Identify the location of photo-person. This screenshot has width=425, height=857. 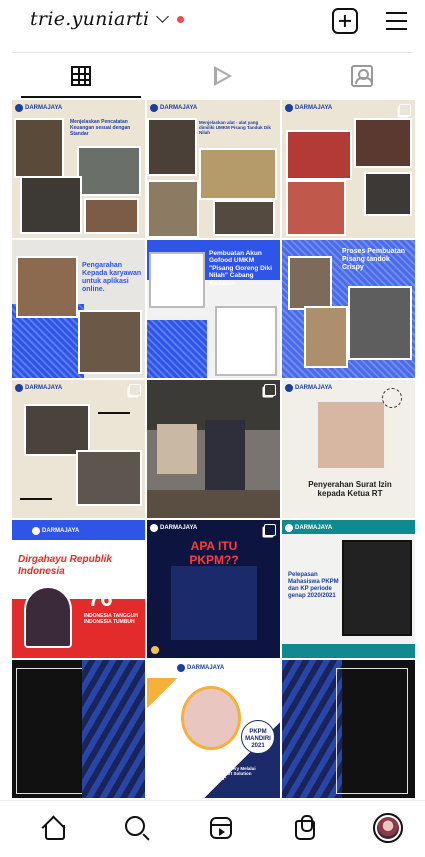
(225, 455).